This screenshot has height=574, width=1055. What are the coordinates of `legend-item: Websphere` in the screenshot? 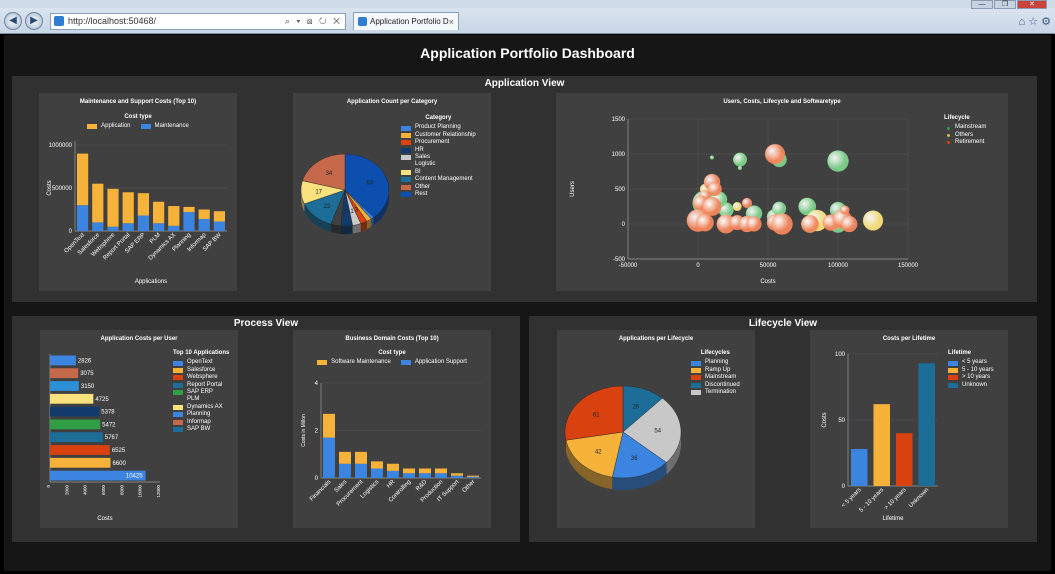 It's located at (201, 377).